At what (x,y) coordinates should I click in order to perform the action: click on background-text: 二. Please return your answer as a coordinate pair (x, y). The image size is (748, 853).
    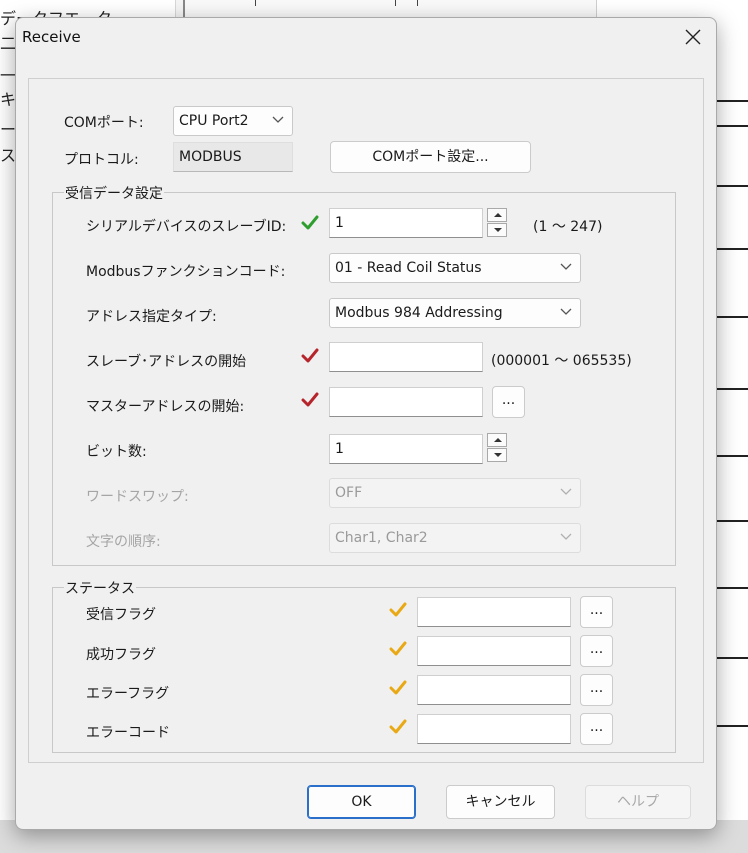
    Looking at the image, I should click on (8, 43).